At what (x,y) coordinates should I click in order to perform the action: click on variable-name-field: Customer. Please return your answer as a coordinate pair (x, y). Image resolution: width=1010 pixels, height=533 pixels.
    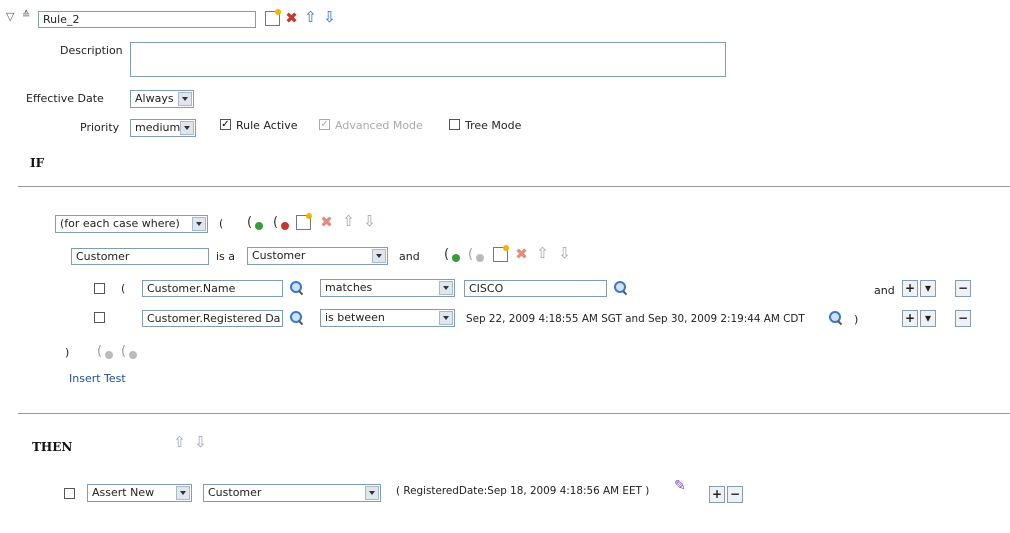
    Looking at the image, I should click on (140, 256).